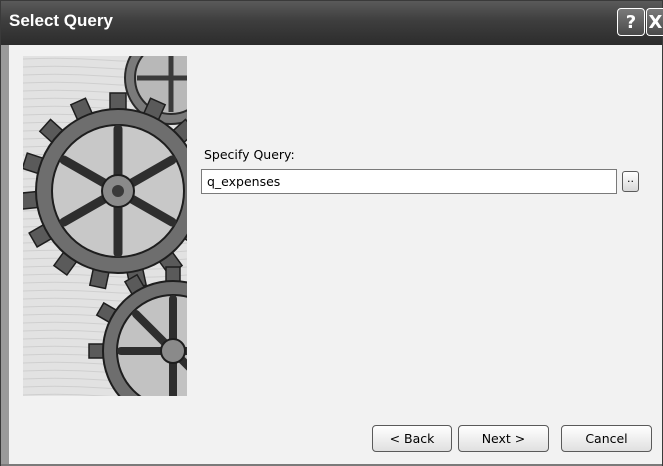 The height and width of the screenshot is (466, 663). Describe the element at coordinates (606, 438) in the screenshot. I see `cancel-button: Cancel` at that location.